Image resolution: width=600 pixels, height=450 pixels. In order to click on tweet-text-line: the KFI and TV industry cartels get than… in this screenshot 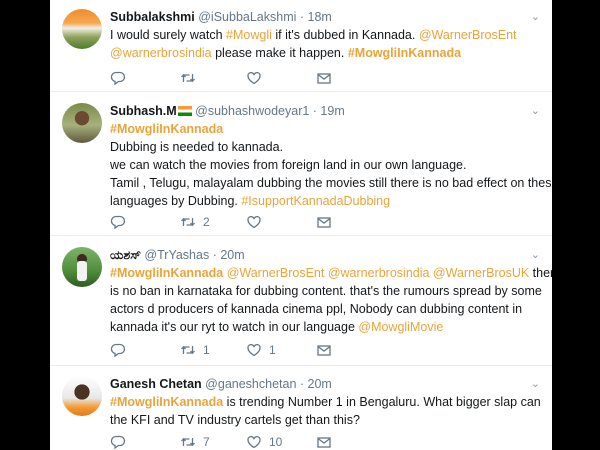, I will do `click(325, 420)`.